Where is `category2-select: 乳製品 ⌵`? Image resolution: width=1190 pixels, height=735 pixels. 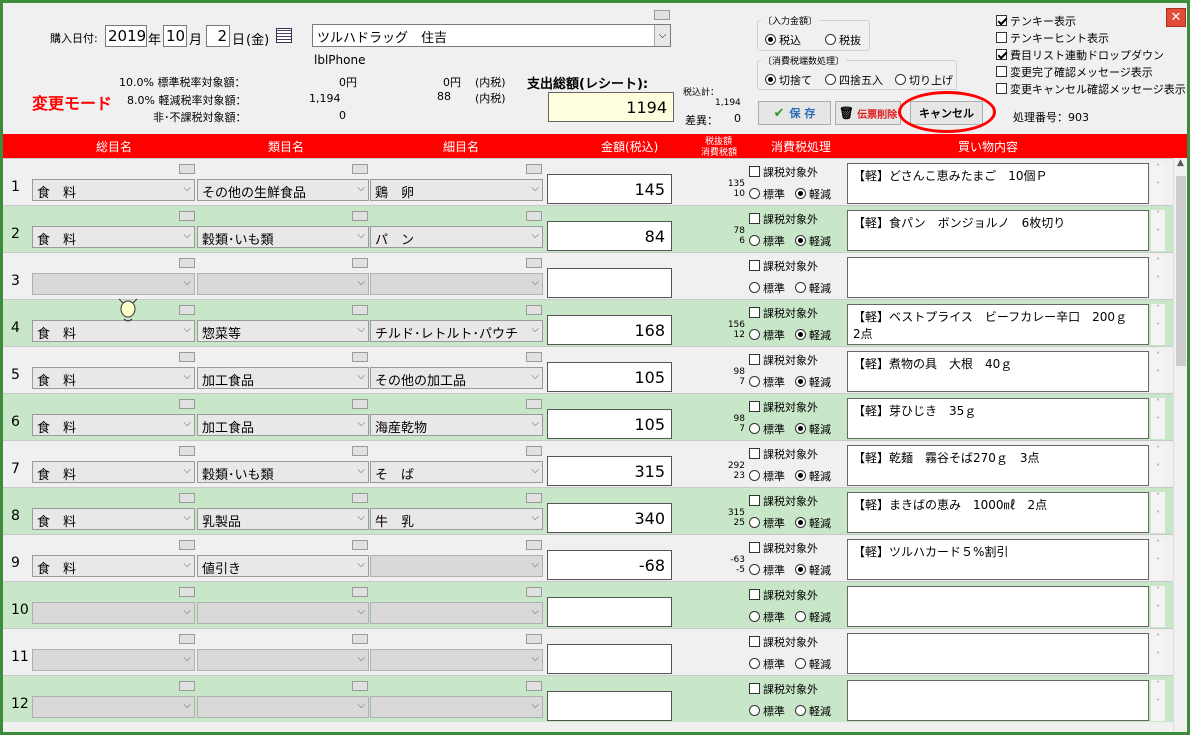
category2-select: 乳製品 ⌵ is located at coordinates (283, 519).